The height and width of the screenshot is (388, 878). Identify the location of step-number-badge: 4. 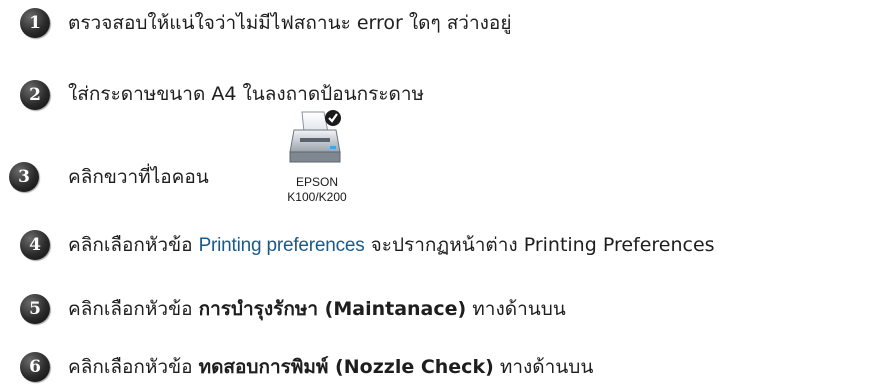
(35, 245).